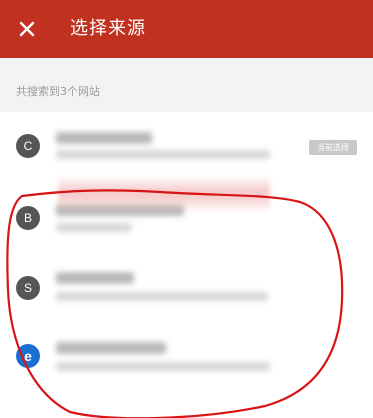  Describe the element at coordinates (108, 28) in the screenshot. I see `page-title: 选择来源` at that location.